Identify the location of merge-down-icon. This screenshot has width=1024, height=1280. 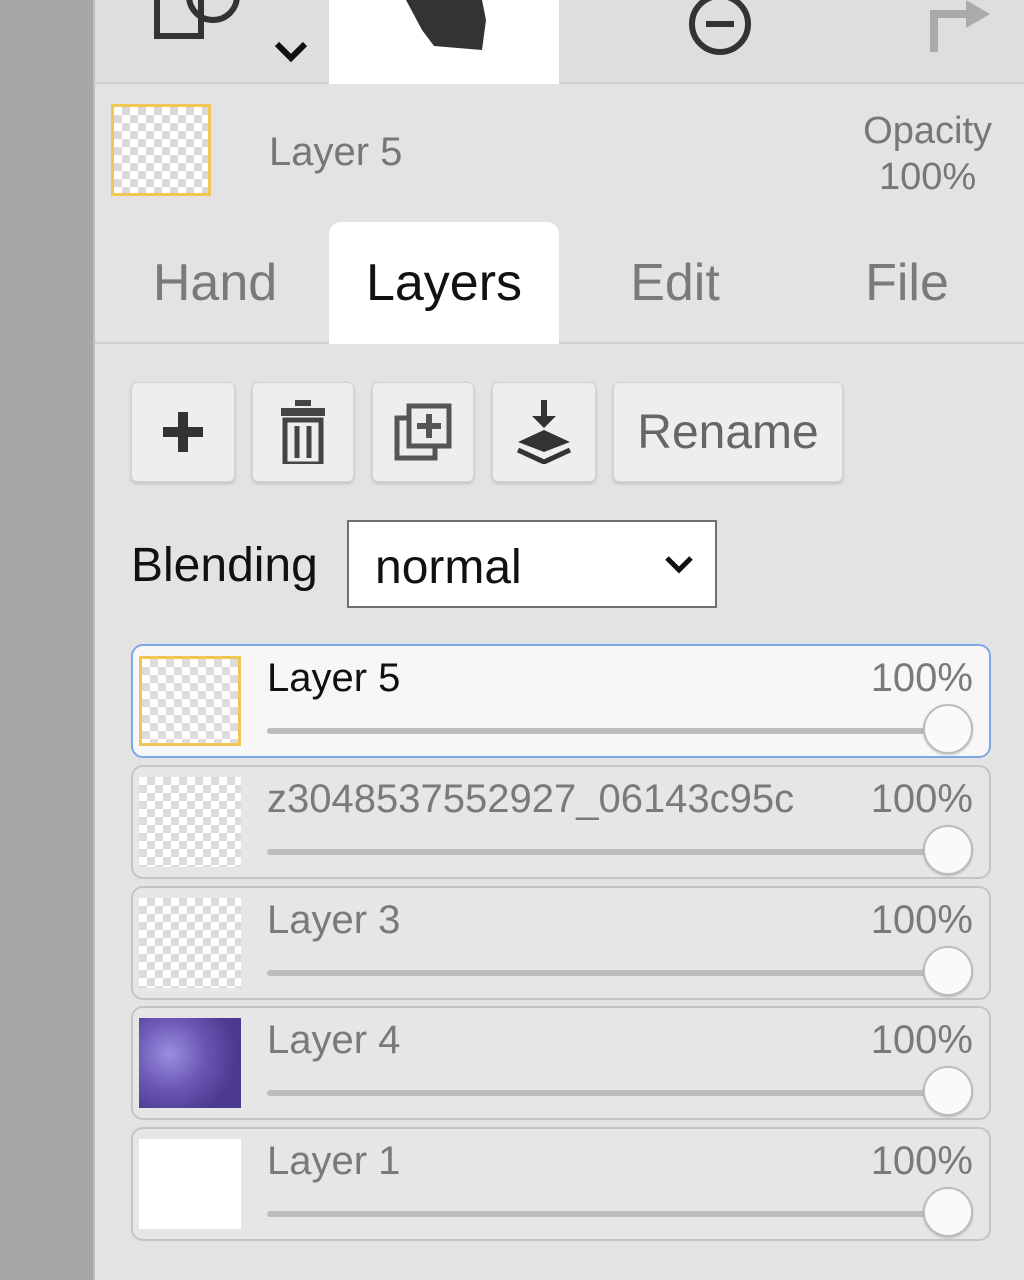
(544, 432).